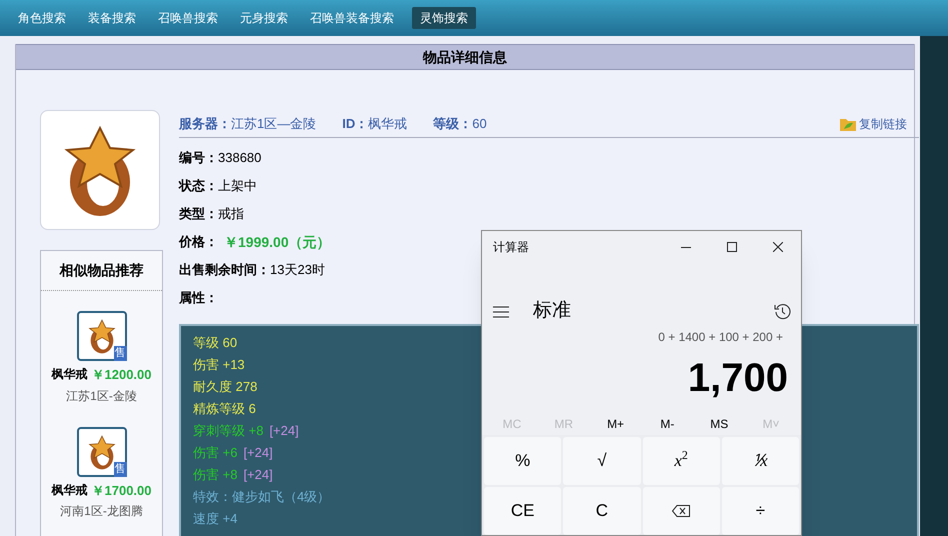 The height and width of the screenshot is (536, 948). Describe the element at coordinates (681, 511) in the screenshot. I see `backspace-icon` at that location.